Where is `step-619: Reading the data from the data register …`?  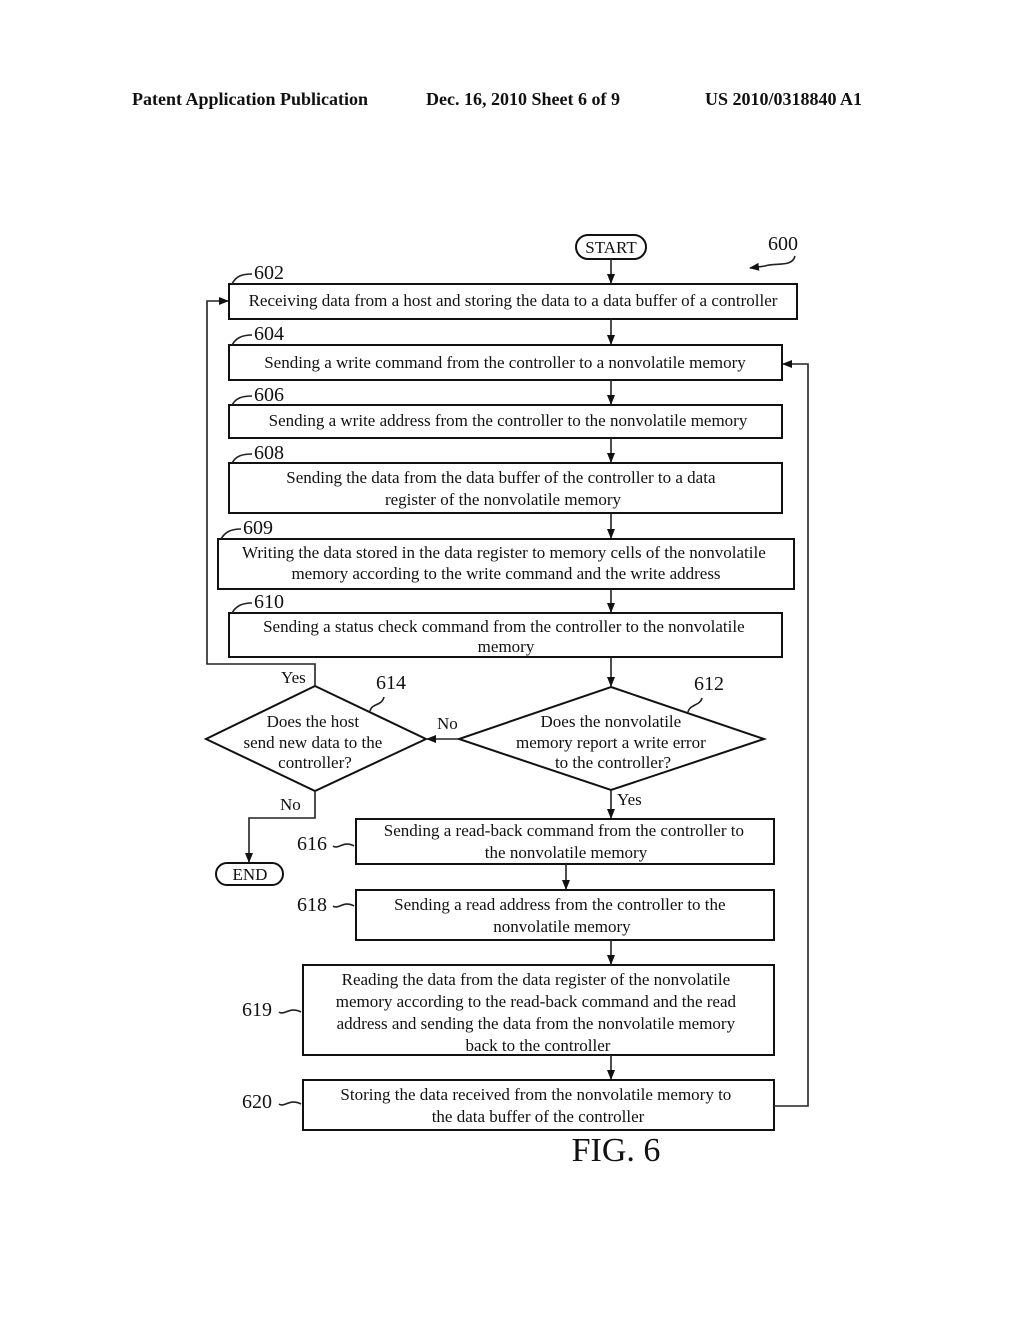
step-619: Reading the data from the data register … is located at coordinates (508, 1010).